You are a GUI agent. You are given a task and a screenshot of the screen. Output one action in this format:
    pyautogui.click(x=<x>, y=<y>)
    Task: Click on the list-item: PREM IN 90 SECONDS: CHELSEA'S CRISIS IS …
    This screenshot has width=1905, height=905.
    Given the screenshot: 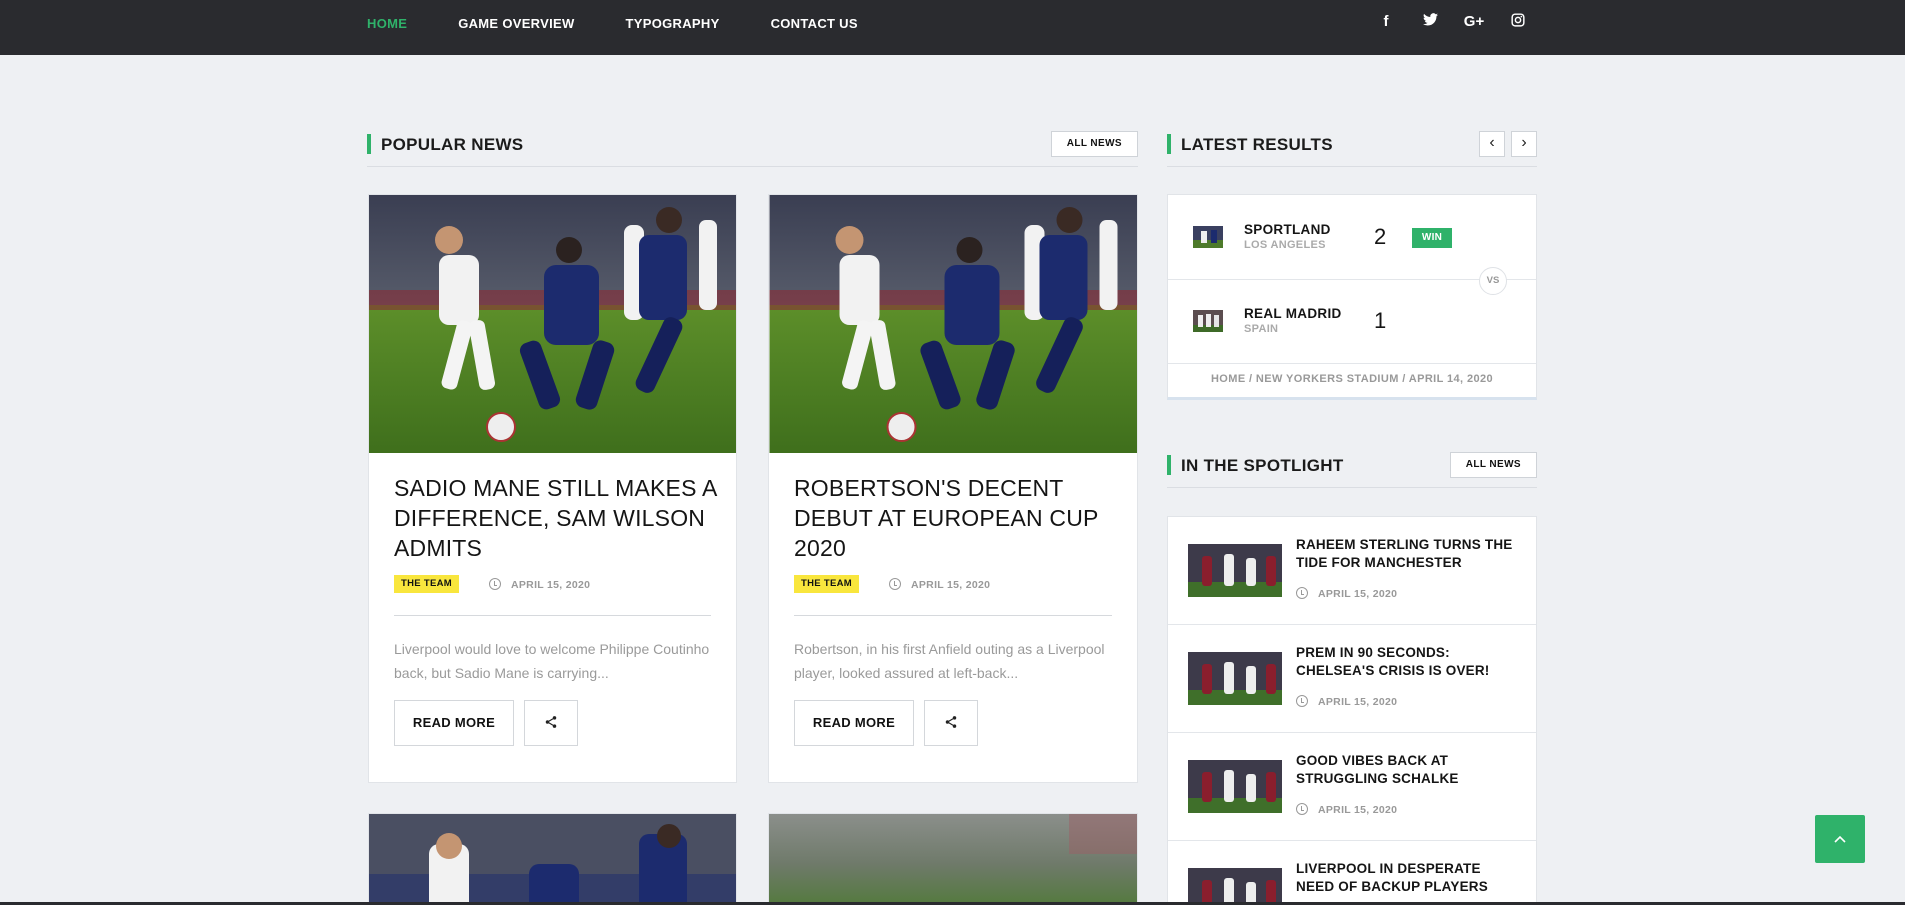 What is the action you would take?
    pyautogui.click(x=1352, y=679)
    